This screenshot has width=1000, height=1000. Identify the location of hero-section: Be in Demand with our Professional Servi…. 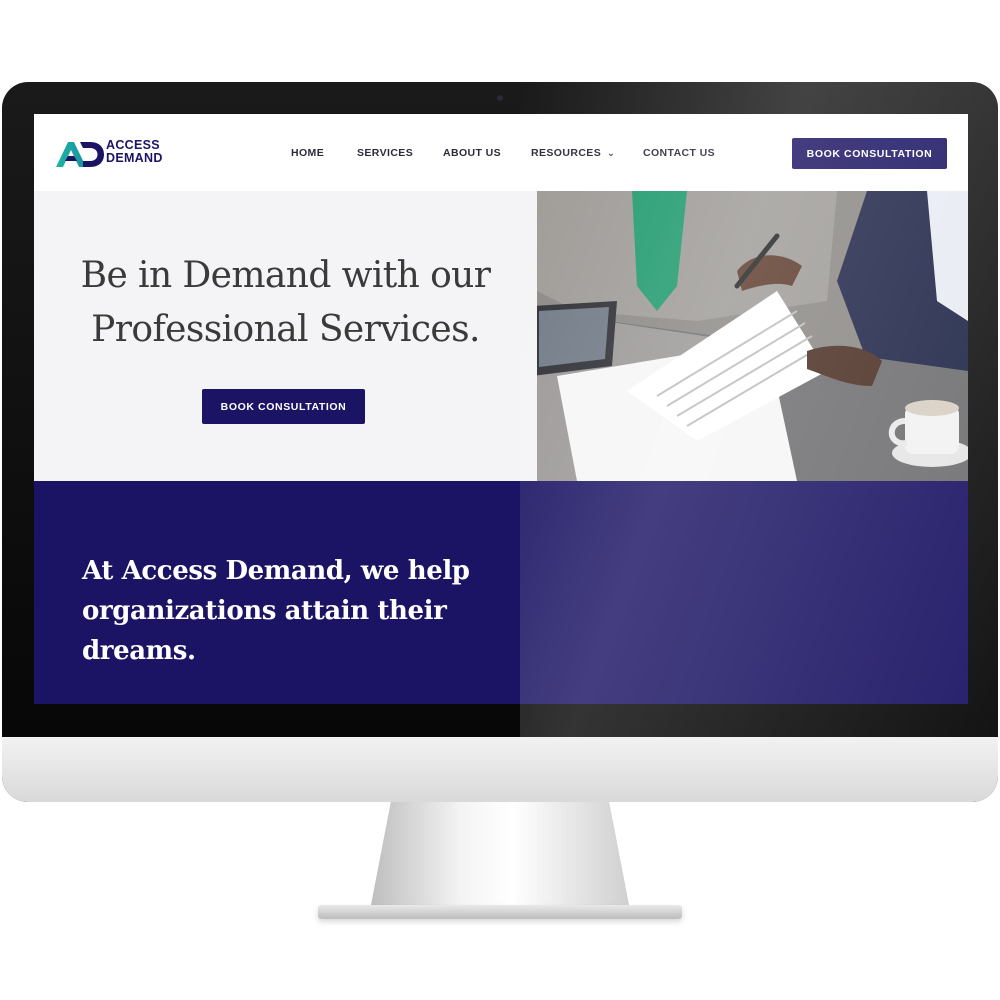
(285, 336).